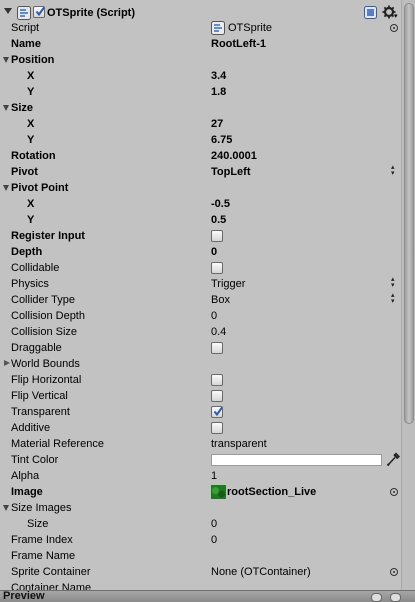  Describe the element at coordinates (218, 220) in the screenshot. I see `y-field: 0.5` at that location.